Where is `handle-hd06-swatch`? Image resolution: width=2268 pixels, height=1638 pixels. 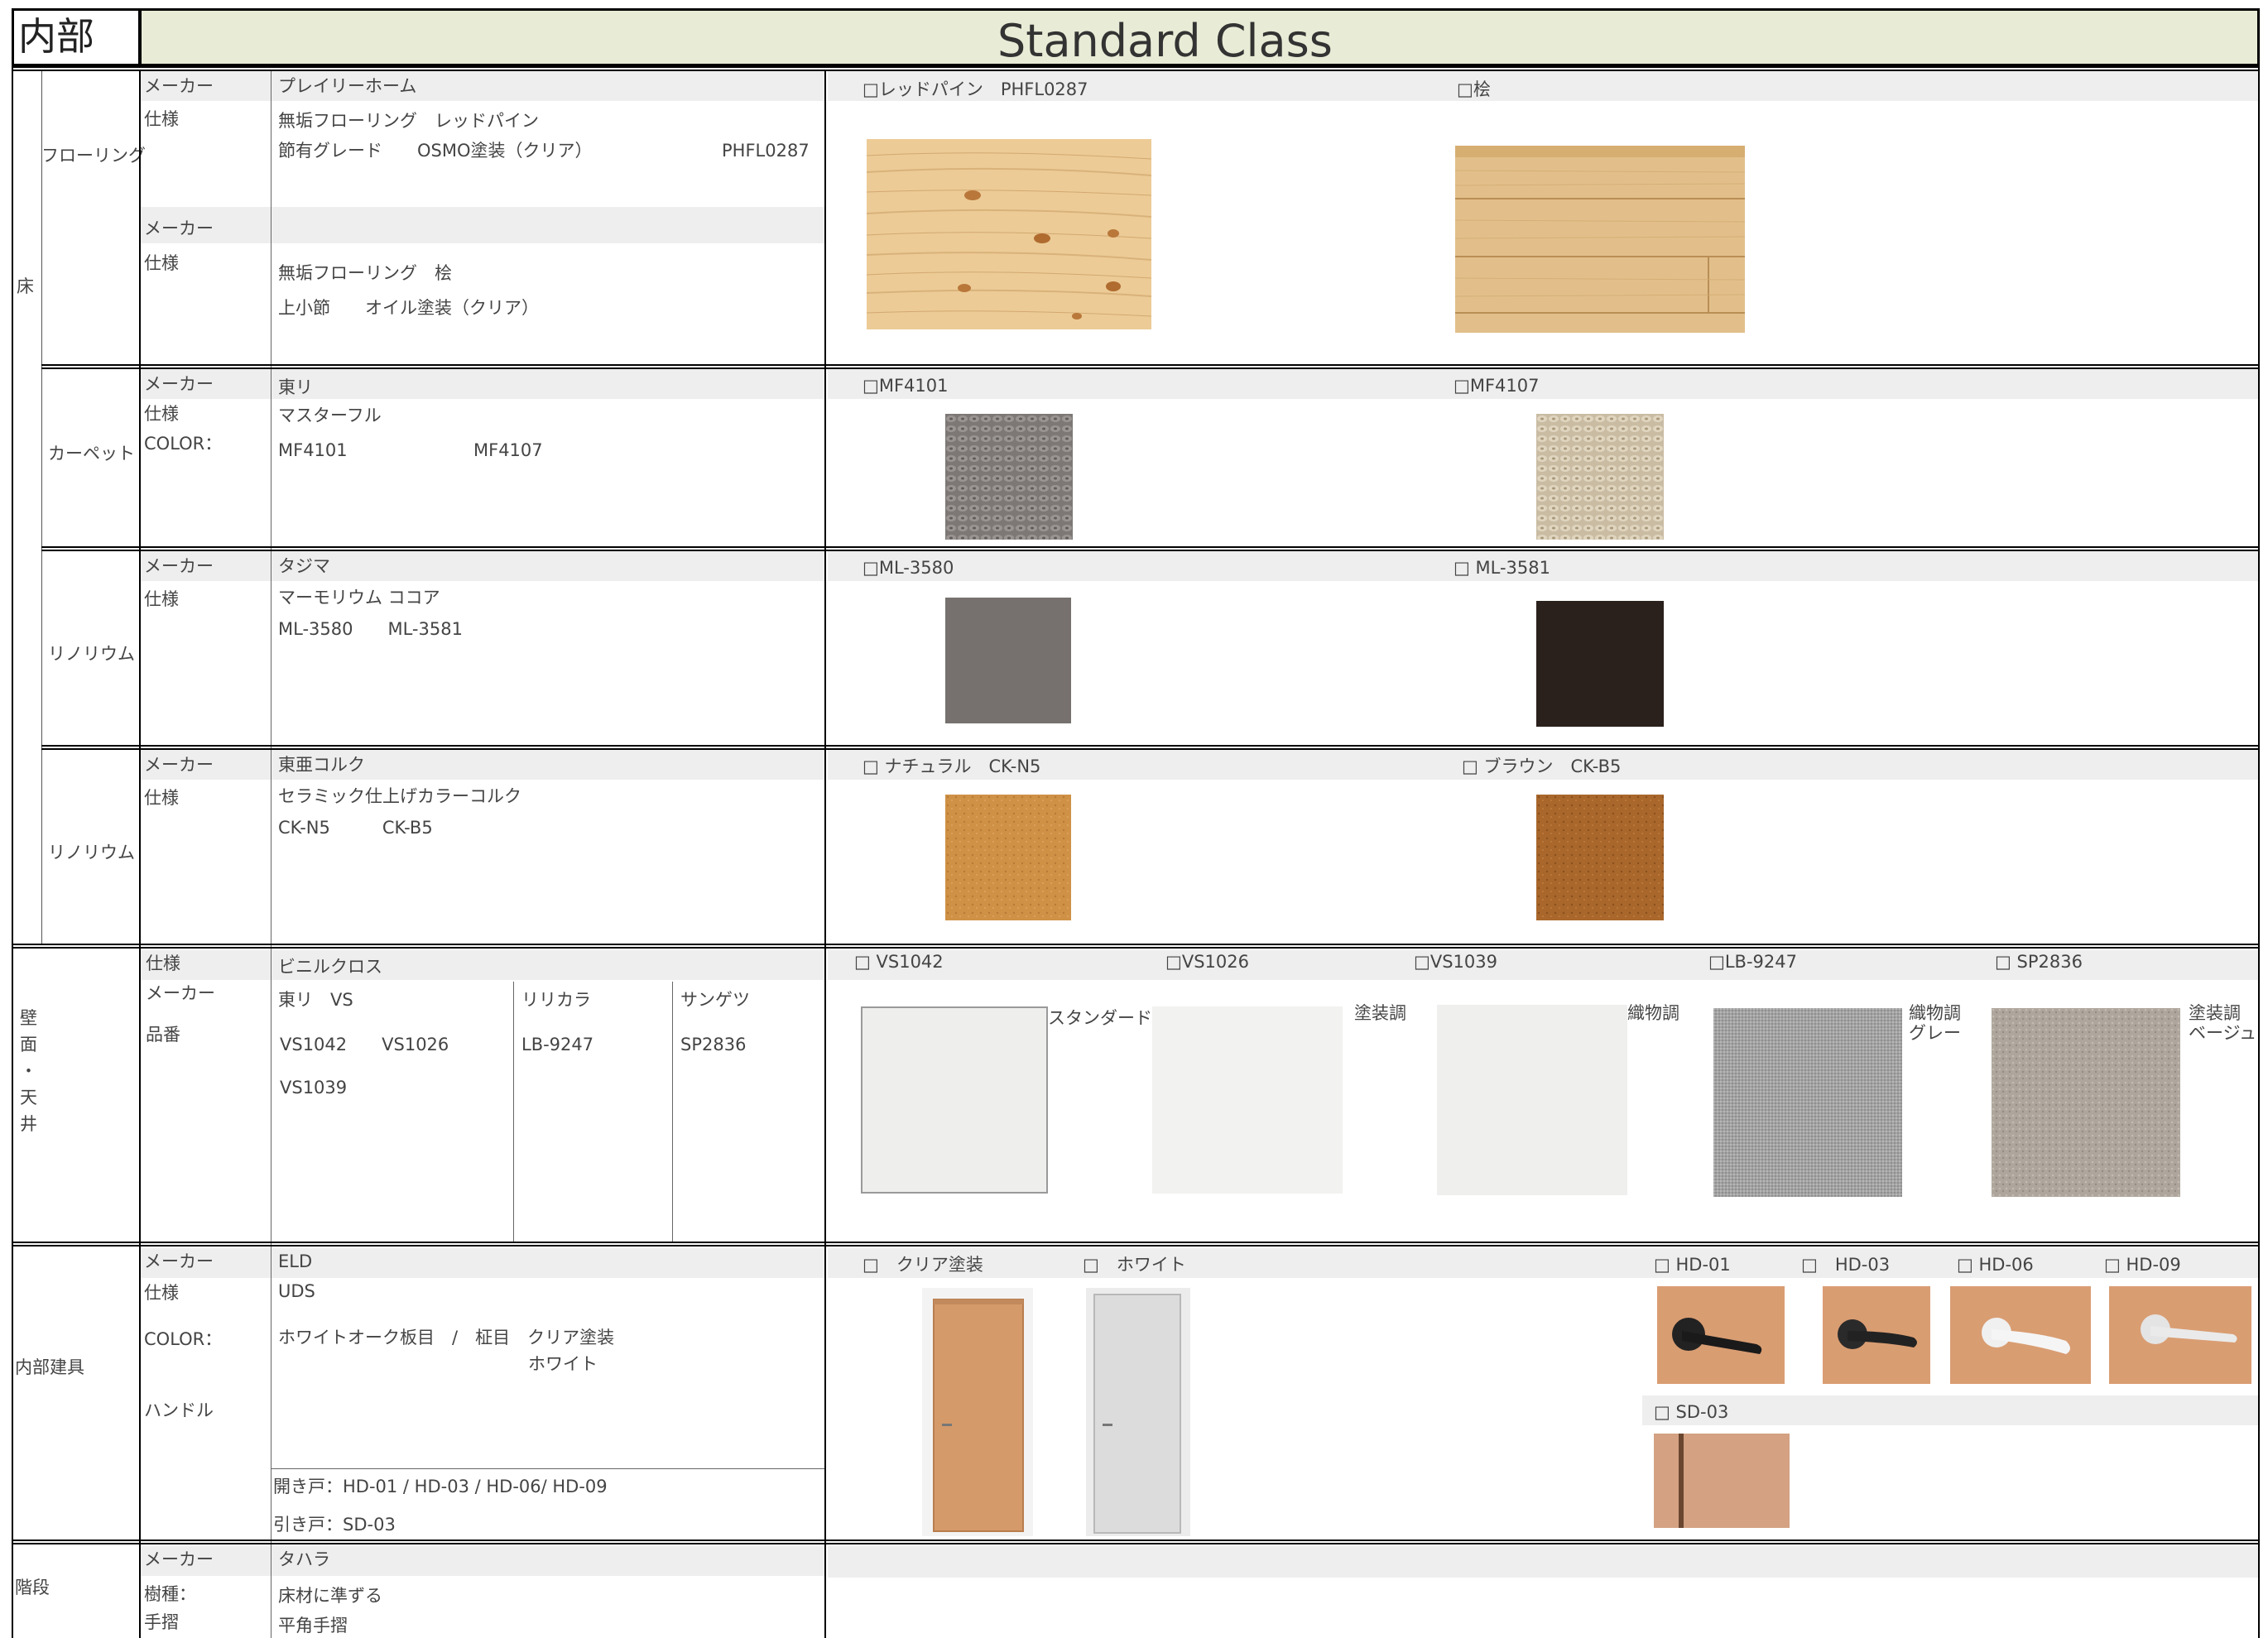 handle-hd06-swatch is located at coordinates (2020, 1335).